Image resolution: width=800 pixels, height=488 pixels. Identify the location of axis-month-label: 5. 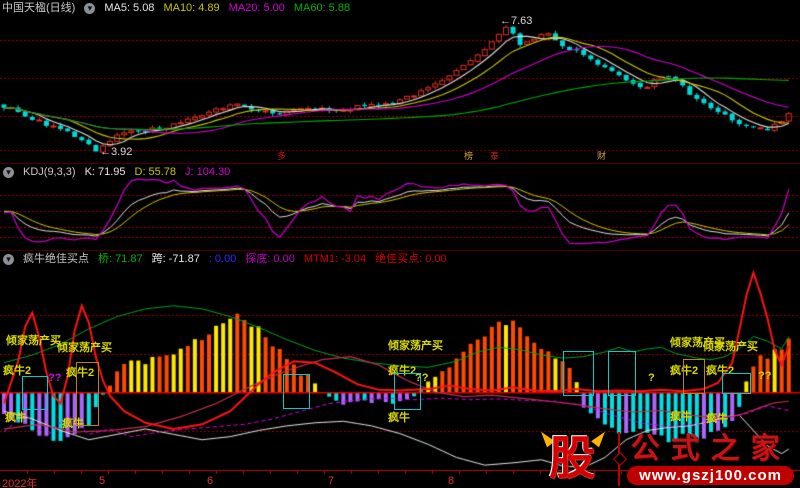
(102, 481).